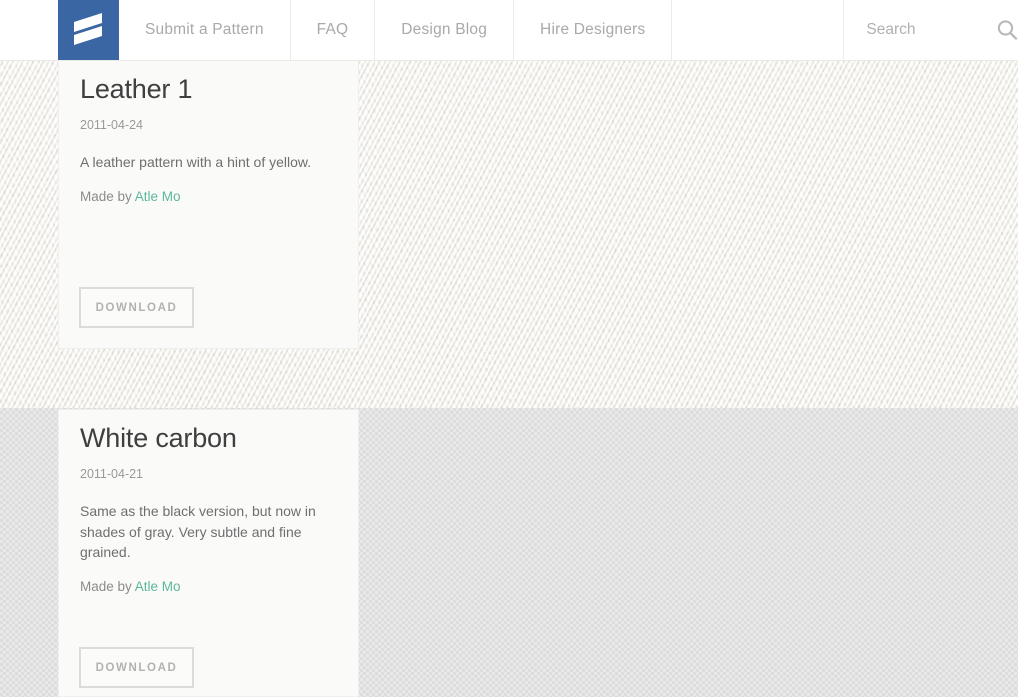 The width and height of the screenshot is (1018, 697). I want to click on search-icon, so click(1004, 30).